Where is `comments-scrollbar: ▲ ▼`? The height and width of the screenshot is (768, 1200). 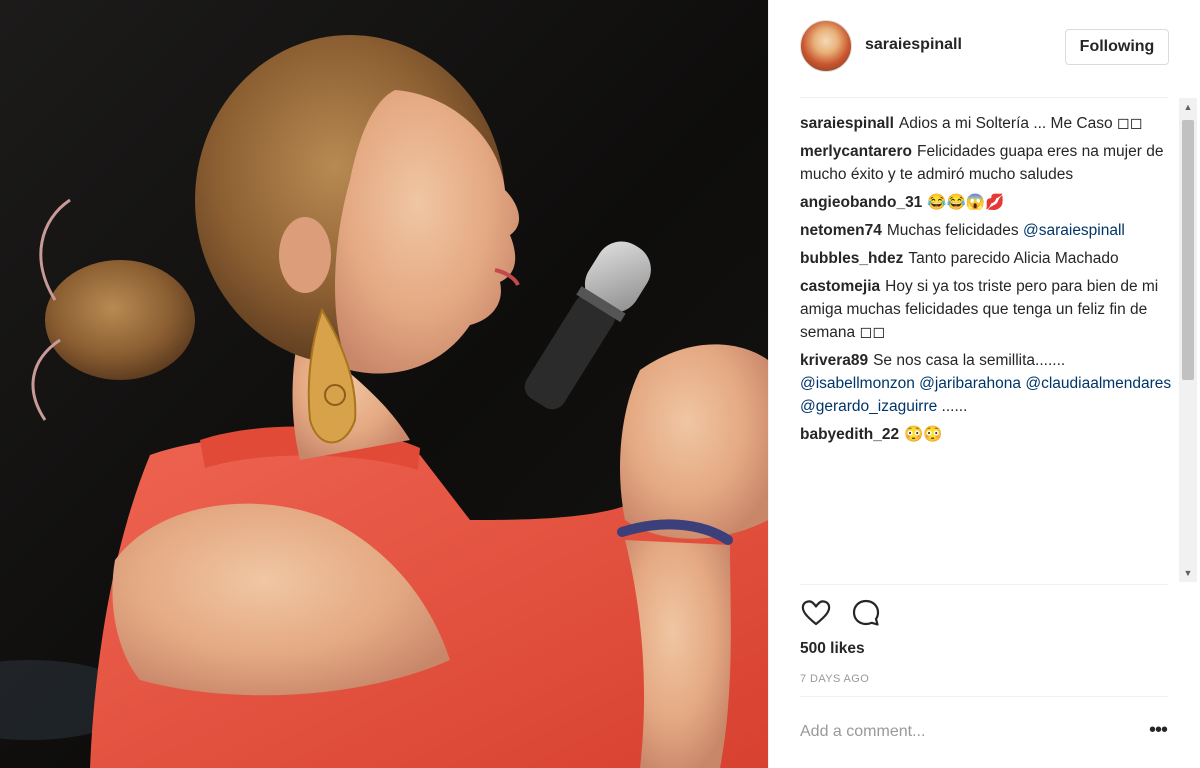 comments-scrollbar: ▲ ▼ is located at coordinates (1188, 340).